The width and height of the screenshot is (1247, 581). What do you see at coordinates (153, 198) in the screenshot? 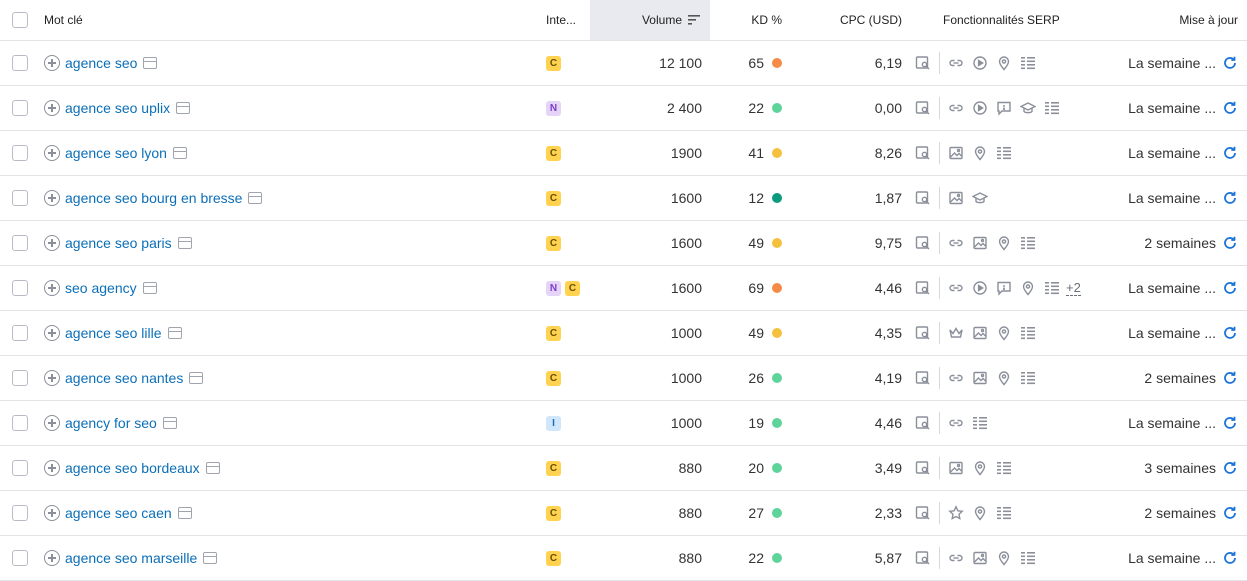
I see `keyword-link: agence seo bourg en bresse` at bounding box center [153, 198].